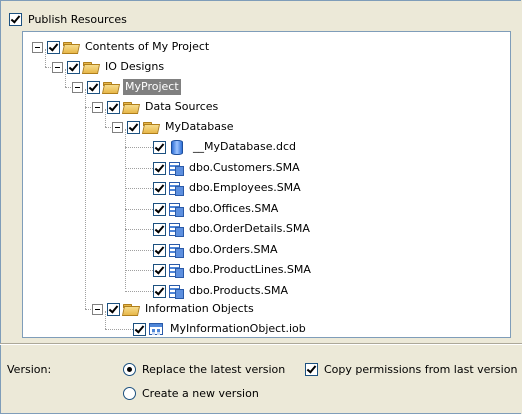 The height and width of the screenshot is (414, 522). I want to click on copy-permissions-option: Copy permissions from last version, so click(411, 369).